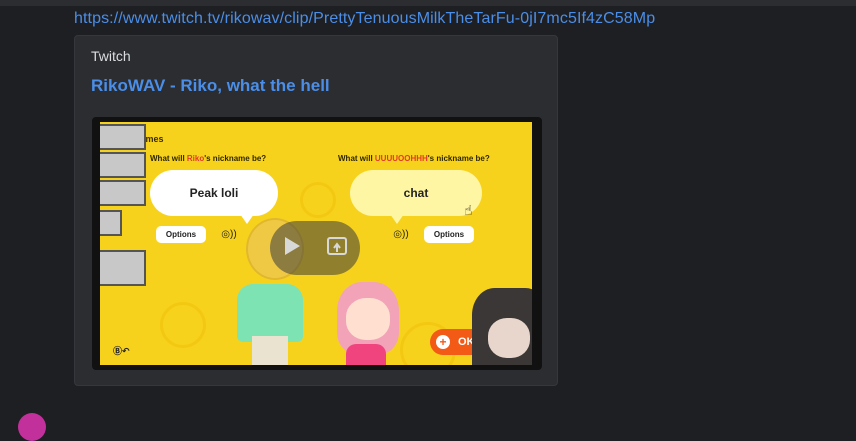 The width and height of the screenshot is (856, 441). What do you see at coordinates (366, 354) in the screenshot?
I see `pink-character-body` at bounding box center [366, 354].